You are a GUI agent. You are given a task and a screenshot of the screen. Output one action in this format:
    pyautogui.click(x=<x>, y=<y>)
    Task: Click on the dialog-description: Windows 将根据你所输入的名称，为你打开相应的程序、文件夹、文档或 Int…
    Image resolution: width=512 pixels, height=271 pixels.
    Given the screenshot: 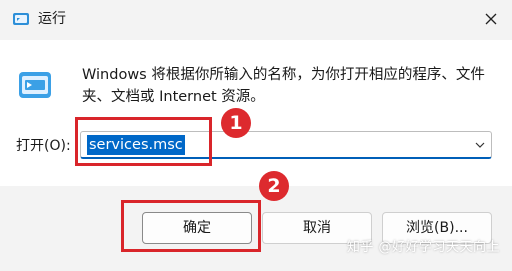 What is the action you would take?
    pyautogui.click(x=283, y=86)
    